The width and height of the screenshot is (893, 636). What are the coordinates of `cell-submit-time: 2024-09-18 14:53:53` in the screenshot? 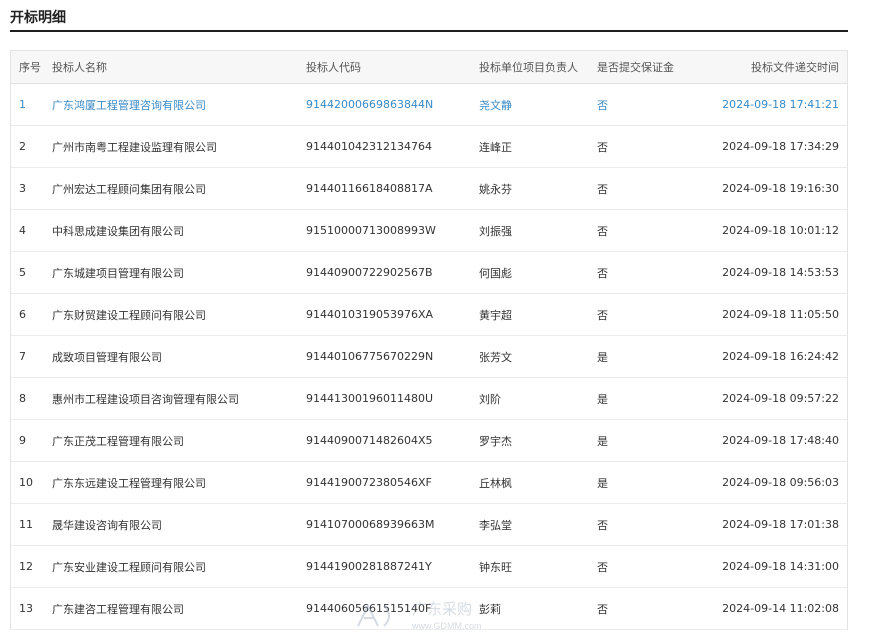 It's located at (762, 272).